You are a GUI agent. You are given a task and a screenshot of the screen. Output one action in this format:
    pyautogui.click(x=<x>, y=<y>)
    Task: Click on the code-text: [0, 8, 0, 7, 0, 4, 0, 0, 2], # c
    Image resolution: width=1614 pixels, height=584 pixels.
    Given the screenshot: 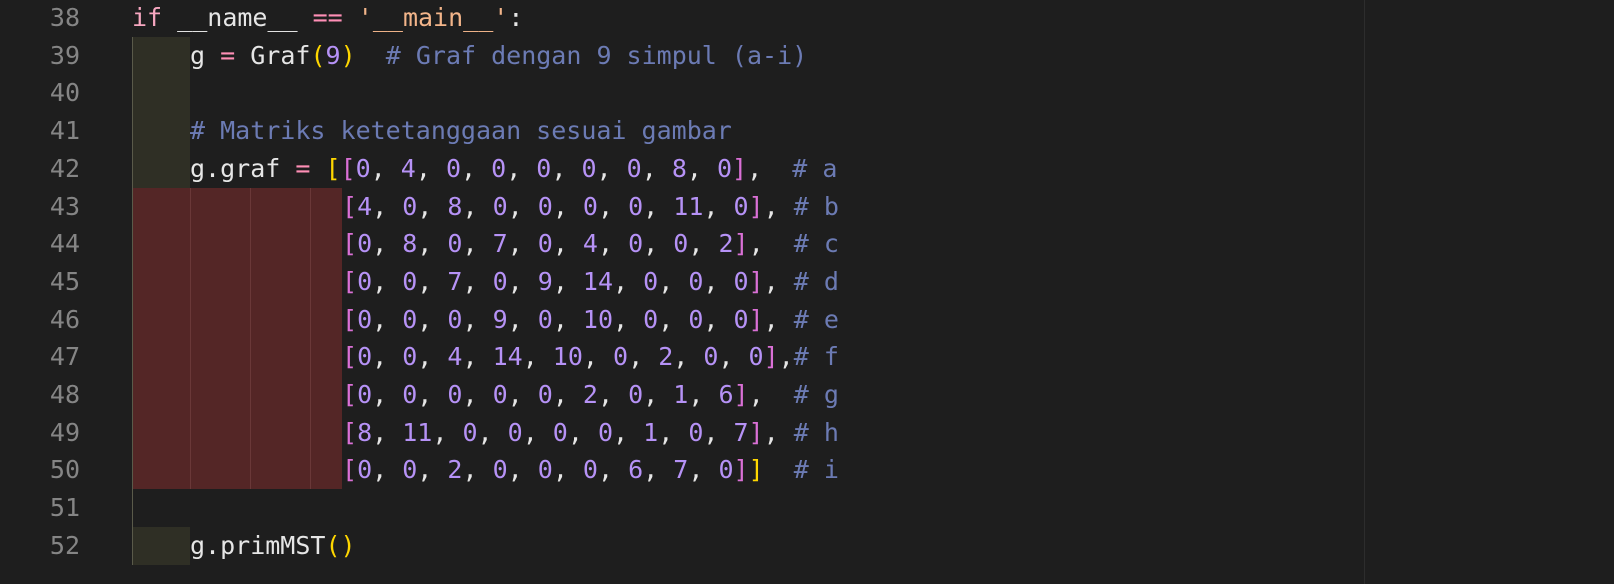 What is the action you would take?
    pyautogui.click(x=590, y=244)
    